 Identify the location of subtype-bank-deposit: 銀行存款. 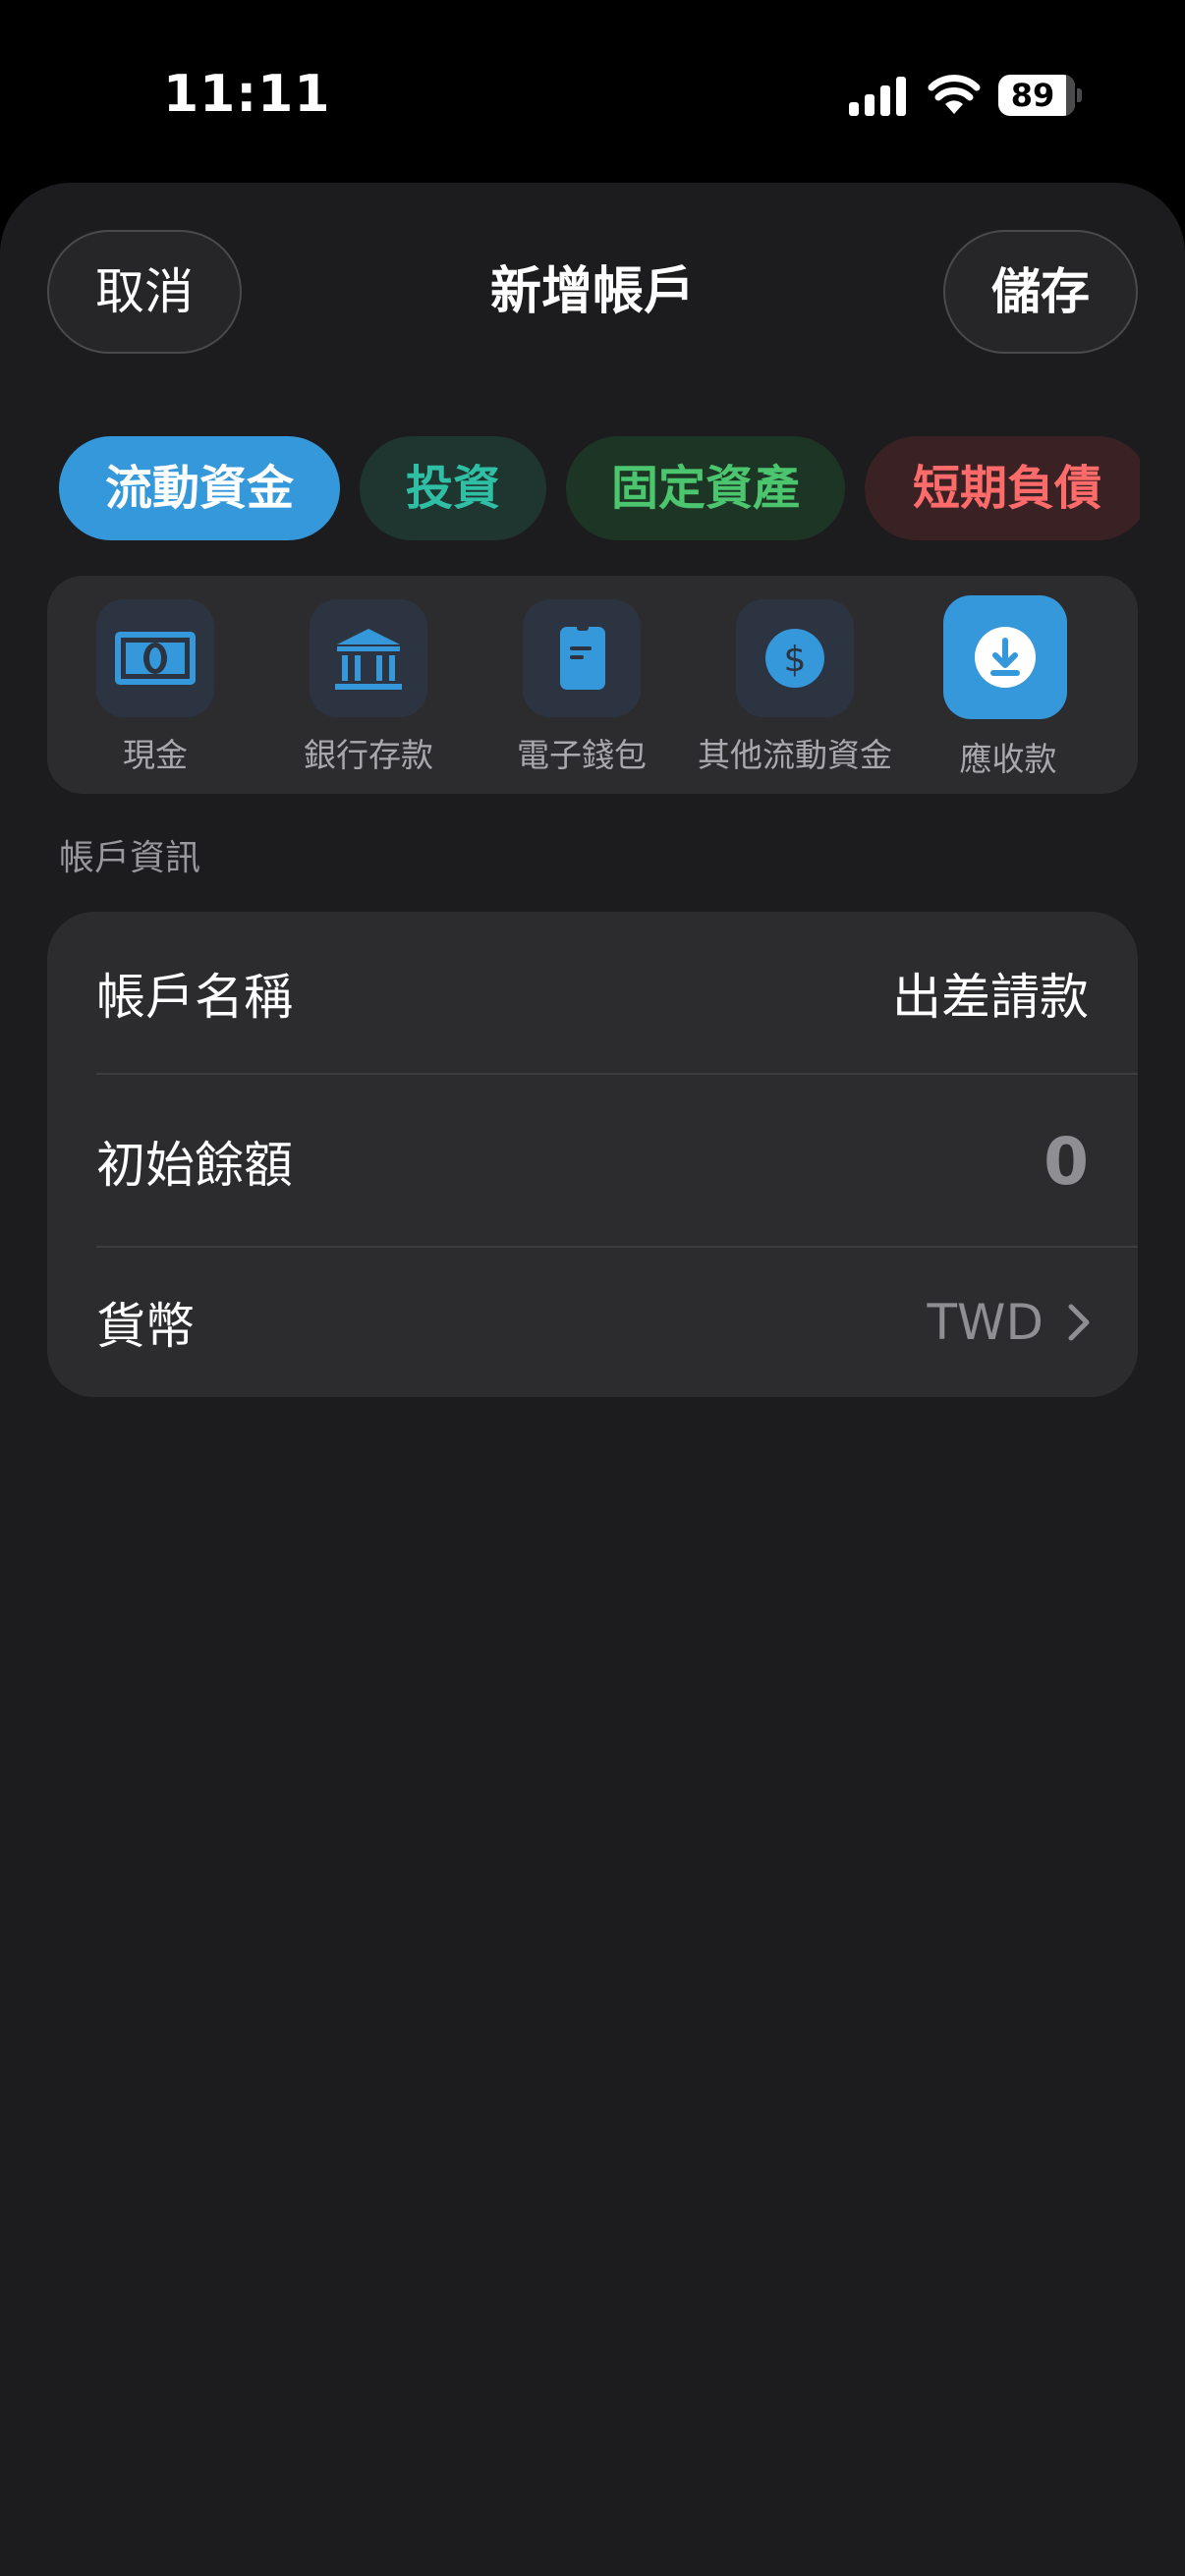
(369, 685).